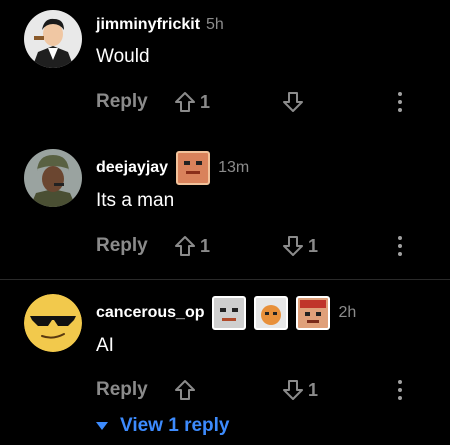  I want to click on red-face-flair-icon, so click(313, 313).